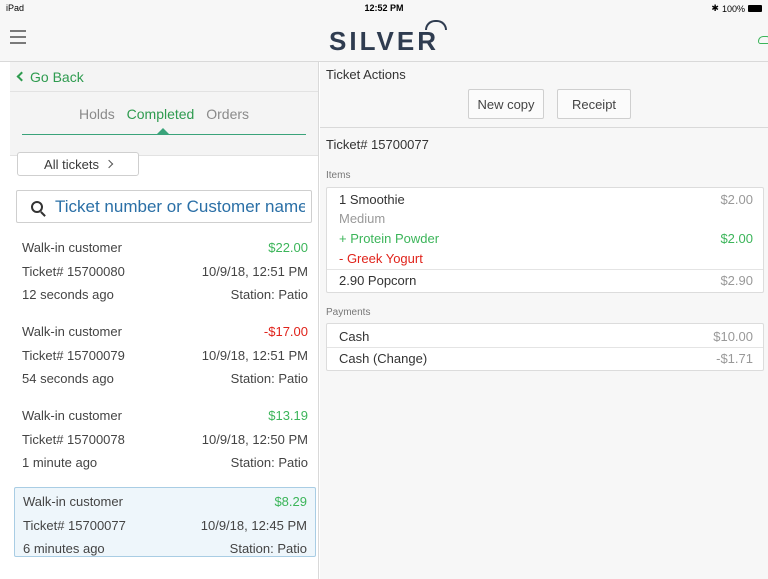 Image resolution: width=768 pixels, height=579 pixels. I want to click on payment-amount: $10.00, so click(733, 336).